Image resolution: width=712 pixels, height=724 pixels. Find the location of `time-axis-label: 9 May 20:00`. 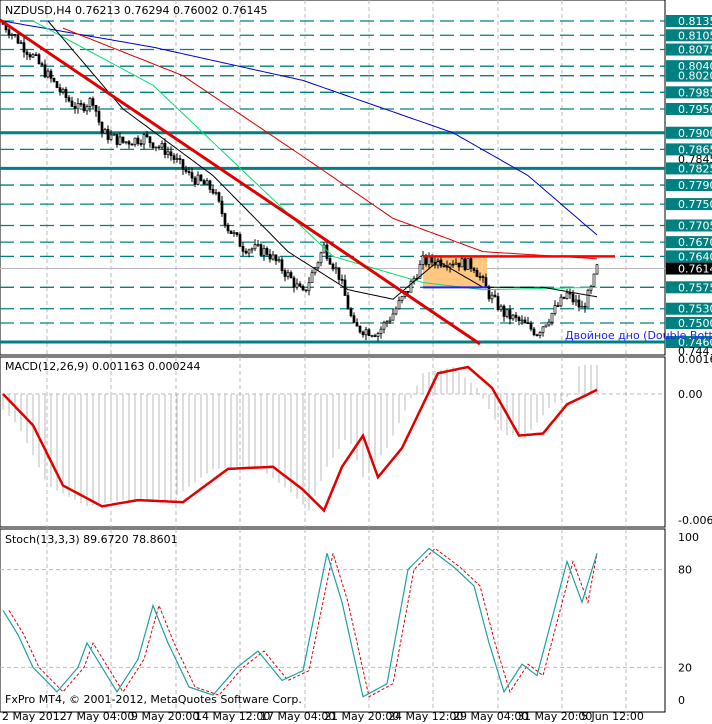

time-axis-label: 9 May 20:00 is located at coordinates (165, 716).